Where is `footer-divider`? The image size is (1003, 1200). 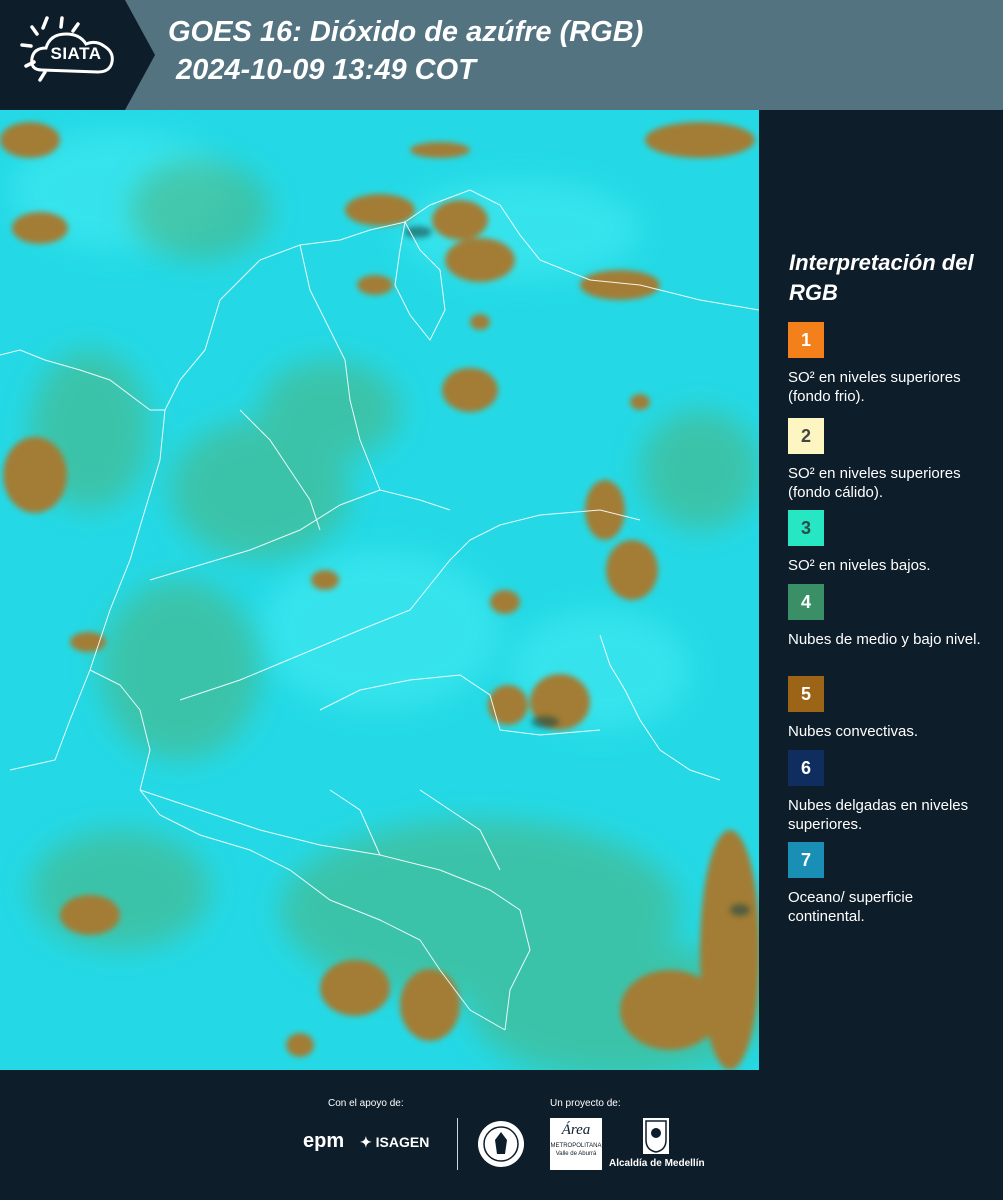
footer-divider is located at coordinates (457, 1144).